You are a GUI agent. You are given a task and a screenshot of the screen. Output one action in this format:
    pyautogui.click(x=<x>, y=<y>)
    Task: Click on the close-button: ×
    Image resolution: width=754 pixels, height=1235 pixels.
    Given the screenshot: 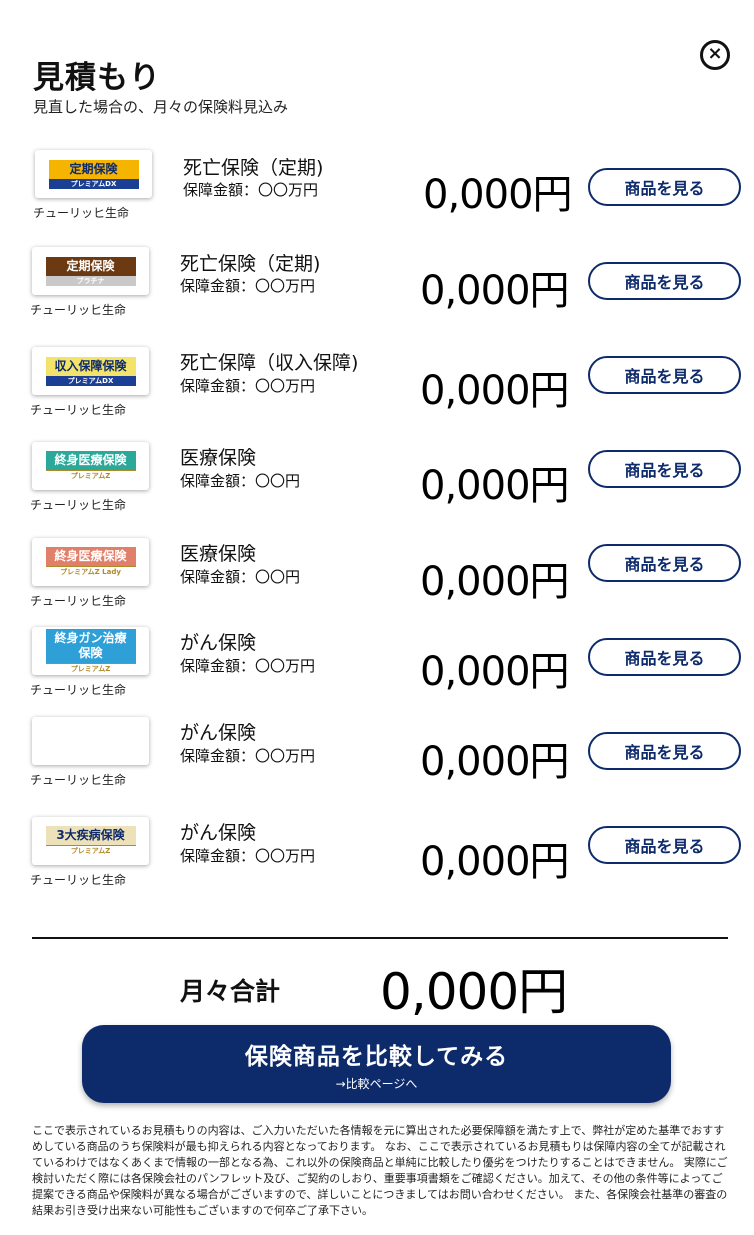 What is the action you would take?
    pyautogui.click(x=715, y=55)
    